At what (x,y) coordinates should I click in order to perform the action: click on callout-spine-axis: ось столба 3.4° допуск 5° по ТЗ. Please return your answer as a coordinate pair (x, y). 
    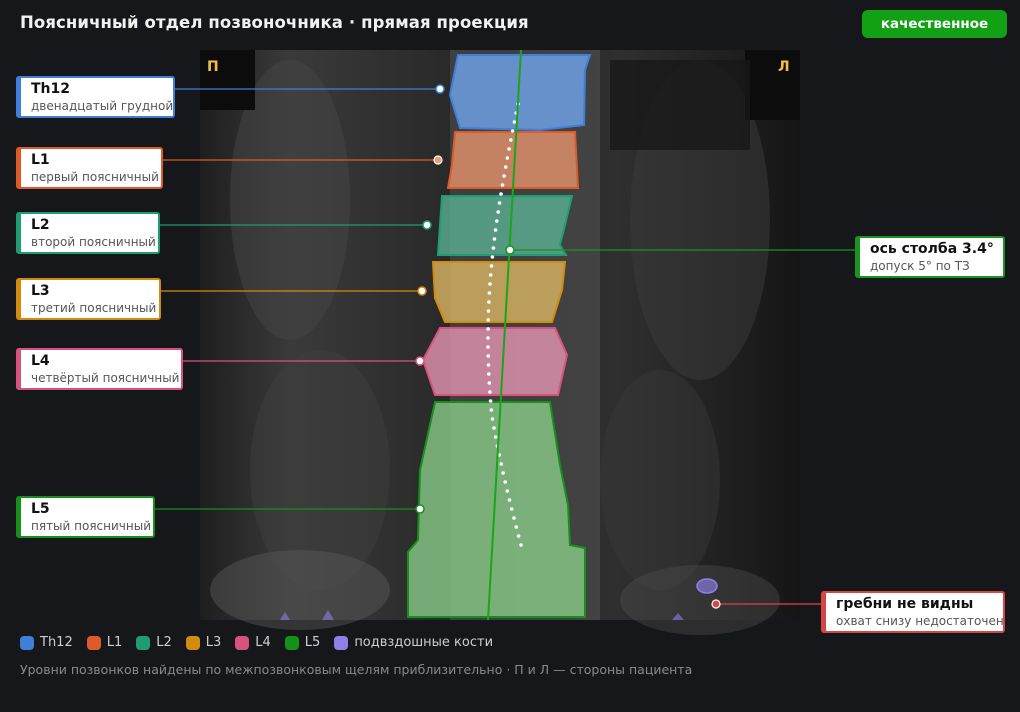
    Looking at the image, I should click on (930, 257).